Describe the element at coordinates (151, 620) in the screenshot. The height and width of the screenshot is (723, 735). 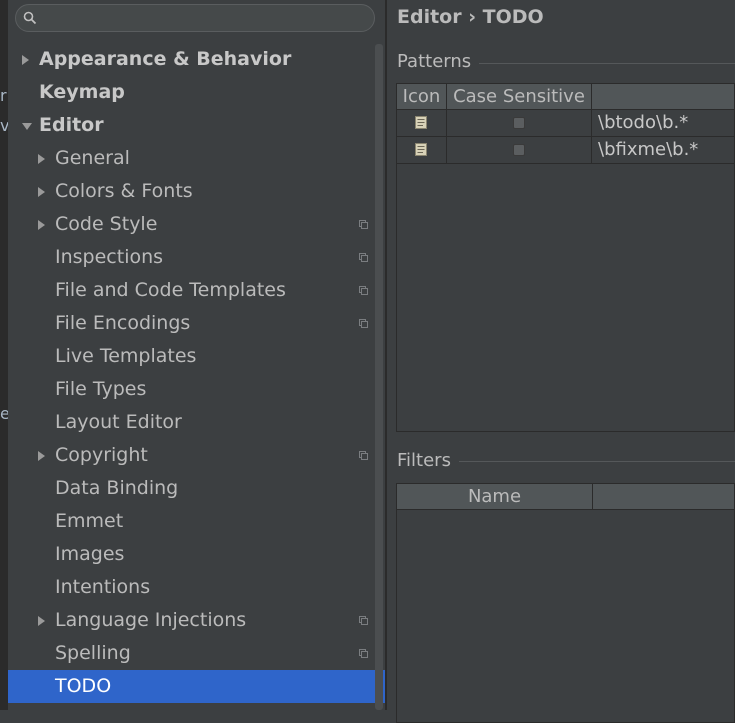
I see `tree-item-label: Language Injections` at that location.